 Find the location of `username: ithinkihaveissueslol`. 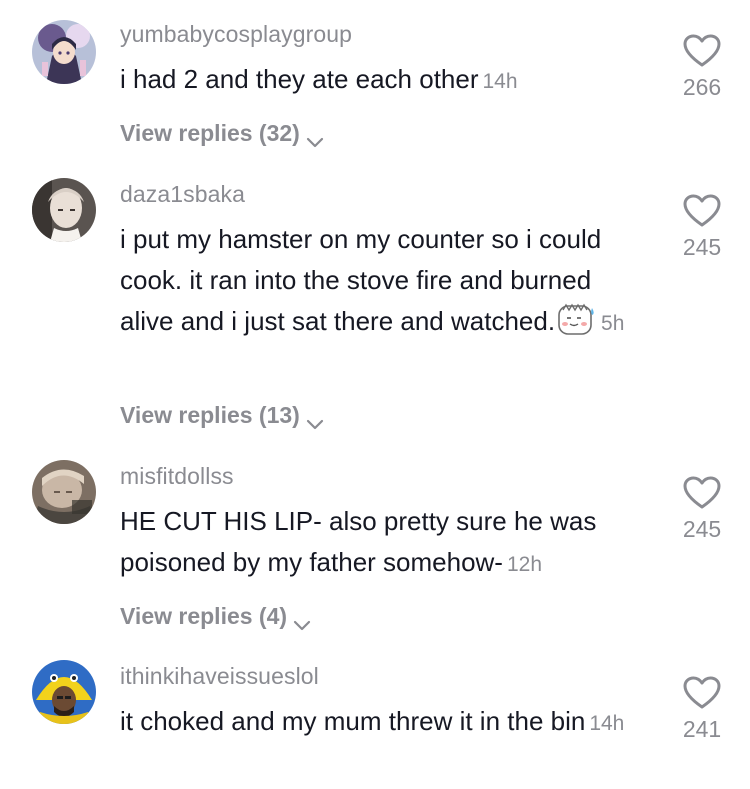

username: ithinkihaveissueslol is located at coordinates (219, 676).